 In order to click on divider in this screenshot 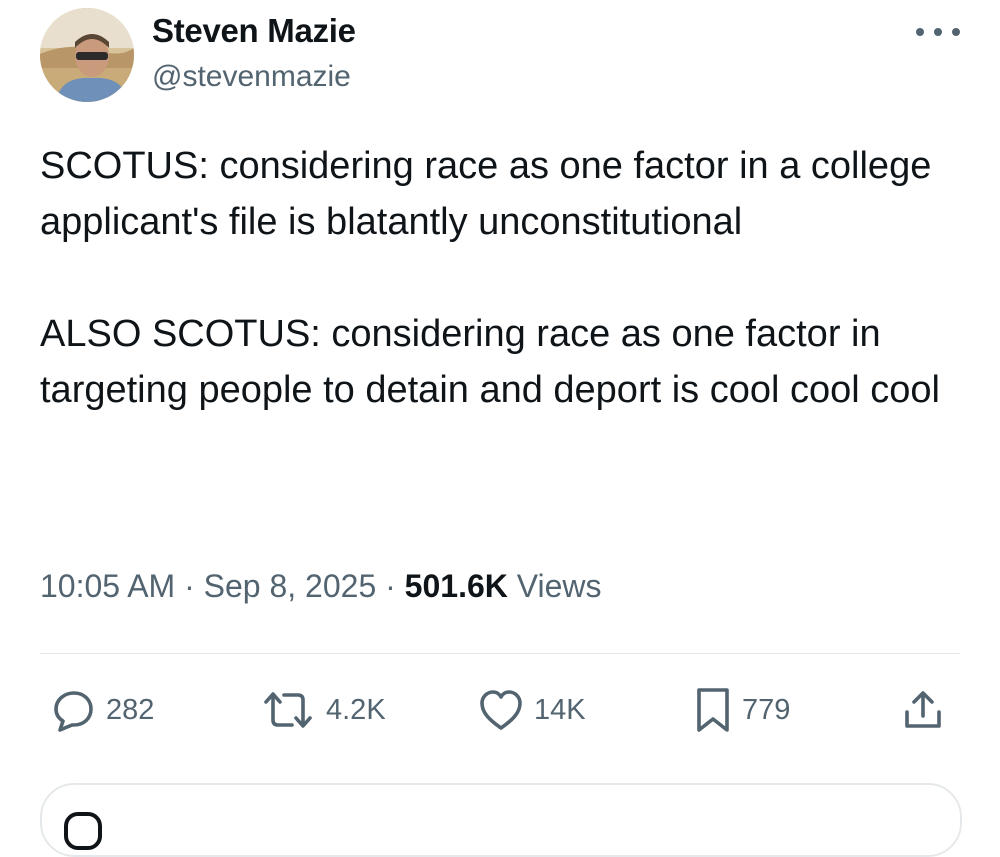, I will do `click(500, 653)`.